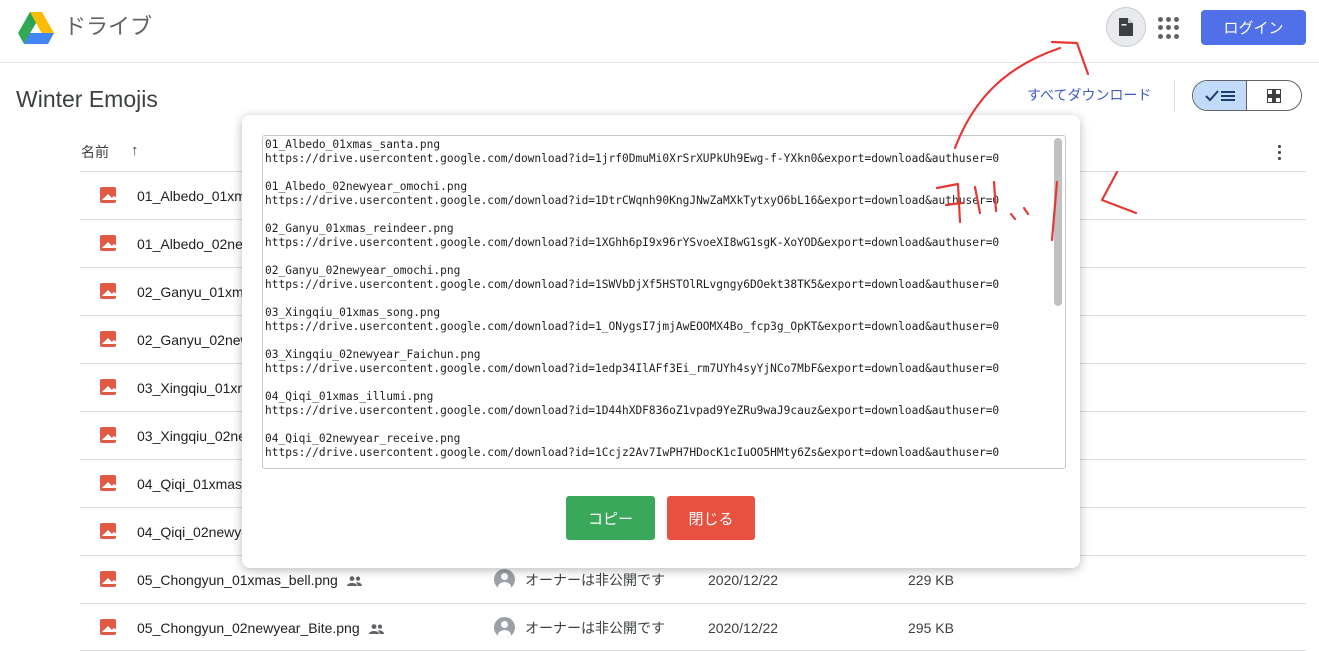 This screenshot has height=651, width=1319. Describe the element at coordinates (1089, 95) in the screenshot. I see `download-all-link: すべてダウンロード` at that location.